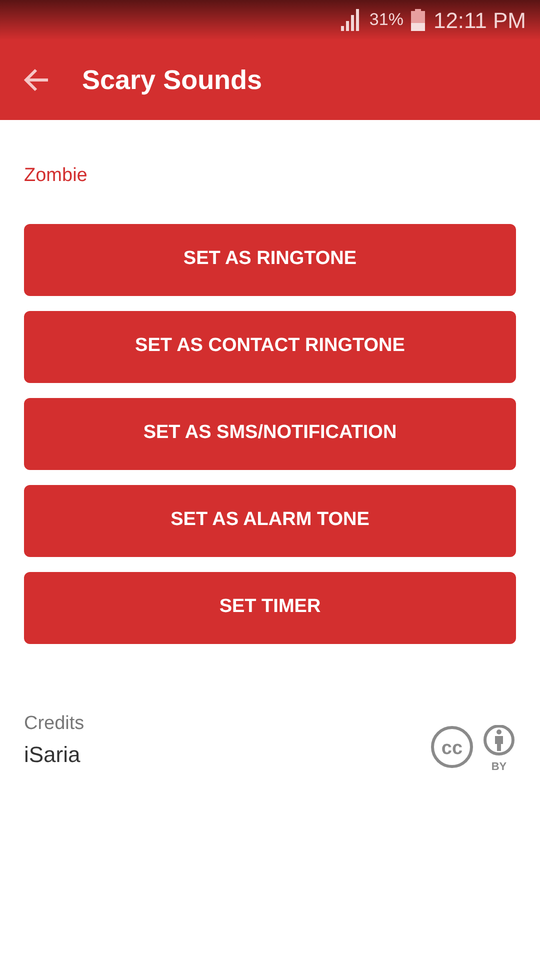  Describe the element at coordinates (56, 176) in the screenshot. I see `sound-name: Zombie` at that location.